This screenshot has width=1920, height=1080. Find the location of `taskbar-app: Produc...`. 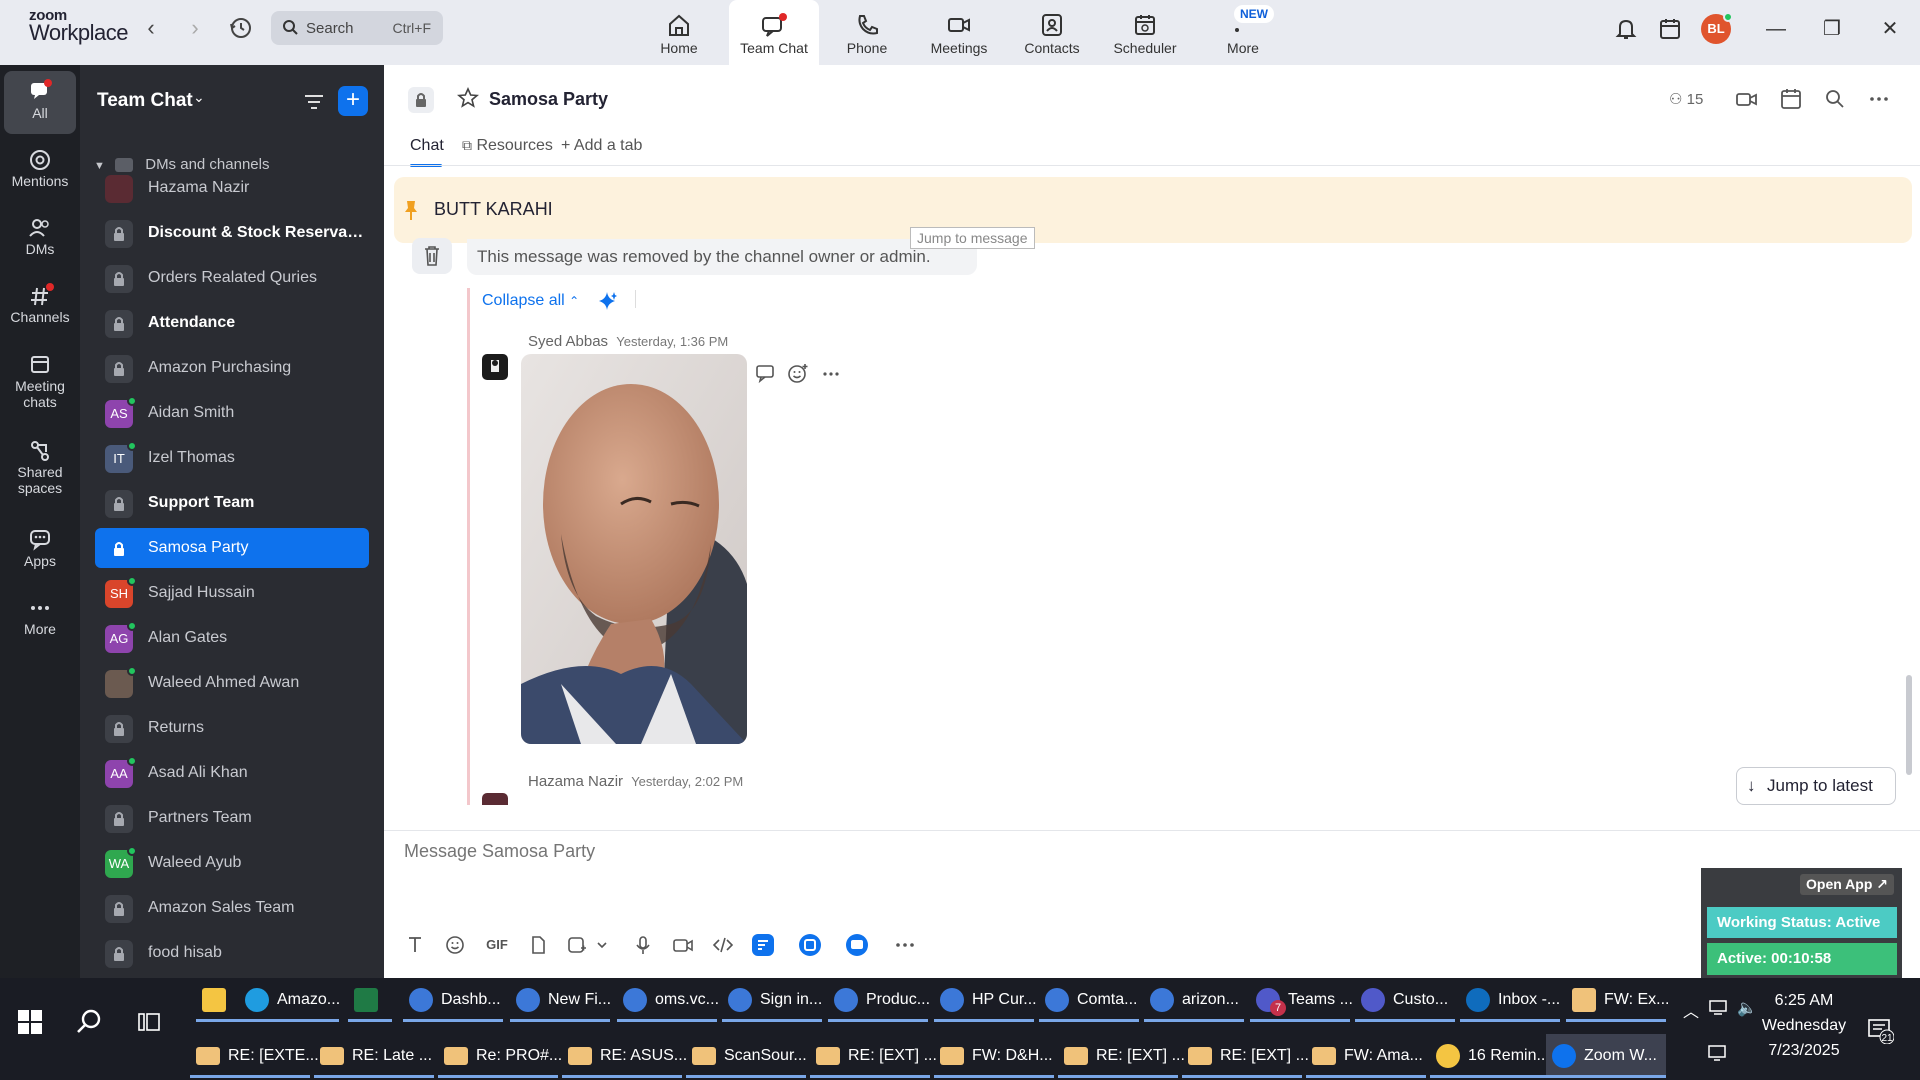

taskbar-app: Produc... is located at coordinates (879, 1000).